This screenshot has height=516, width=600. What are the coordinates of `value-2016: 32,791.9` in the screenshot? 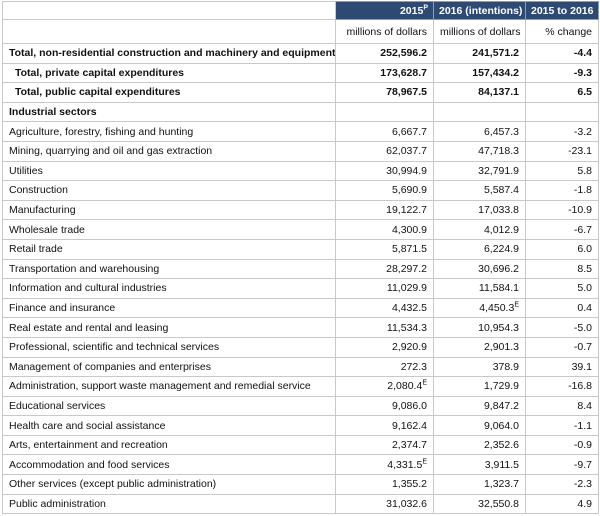 It's located at (479, 171).